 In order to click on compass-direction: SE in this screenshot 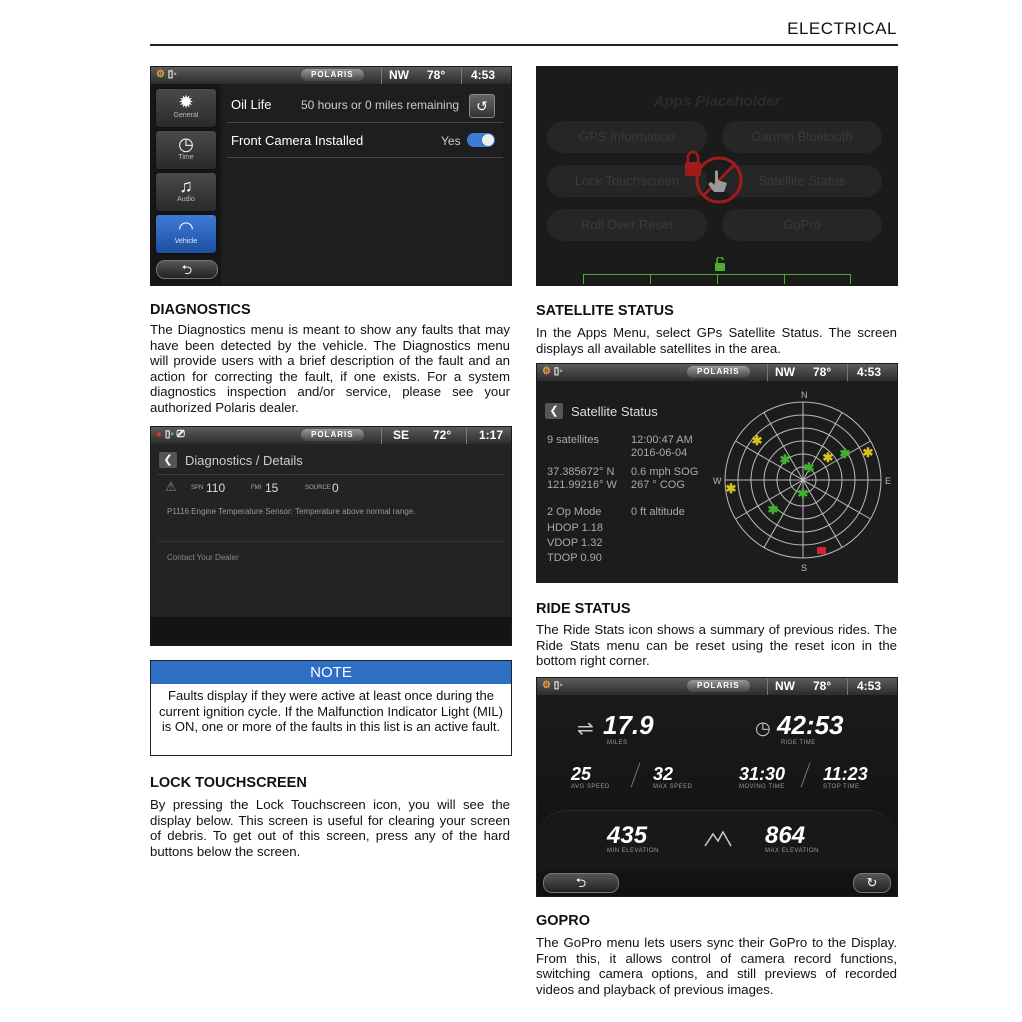, I will do `click(401, 435)`.